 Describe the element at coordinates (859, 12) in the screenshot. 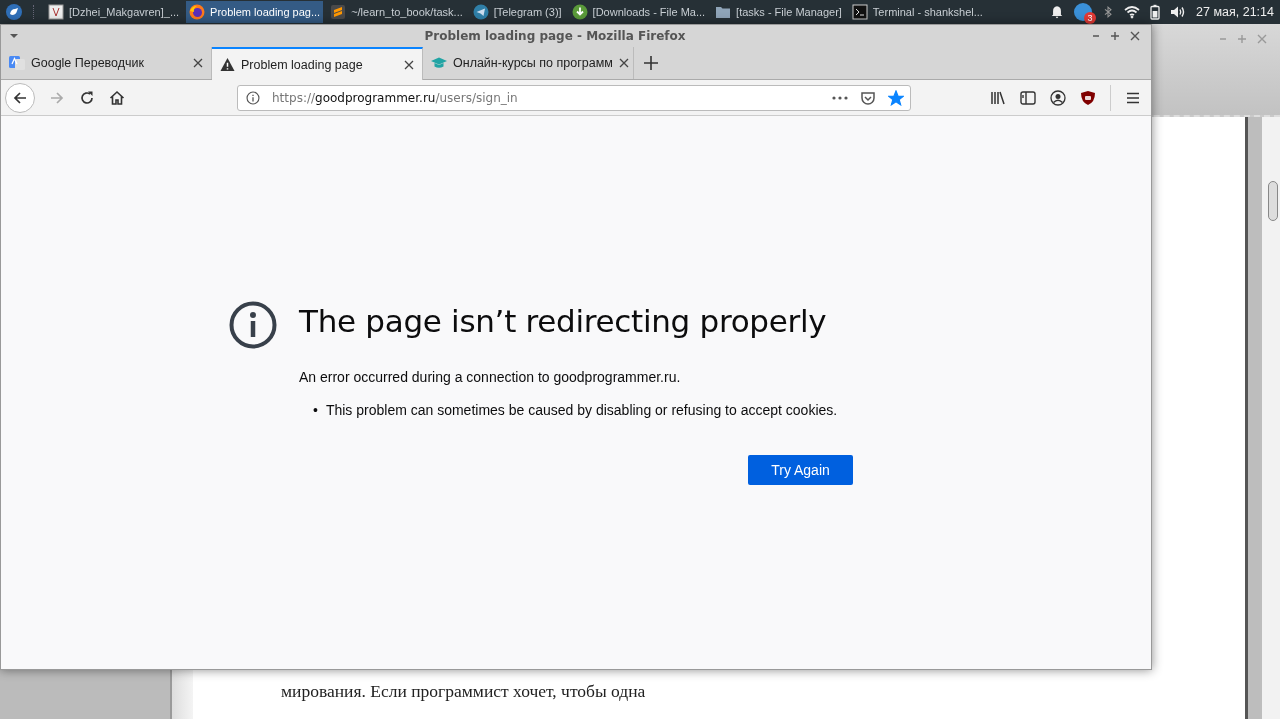

I see `terminal-icon` at that location.